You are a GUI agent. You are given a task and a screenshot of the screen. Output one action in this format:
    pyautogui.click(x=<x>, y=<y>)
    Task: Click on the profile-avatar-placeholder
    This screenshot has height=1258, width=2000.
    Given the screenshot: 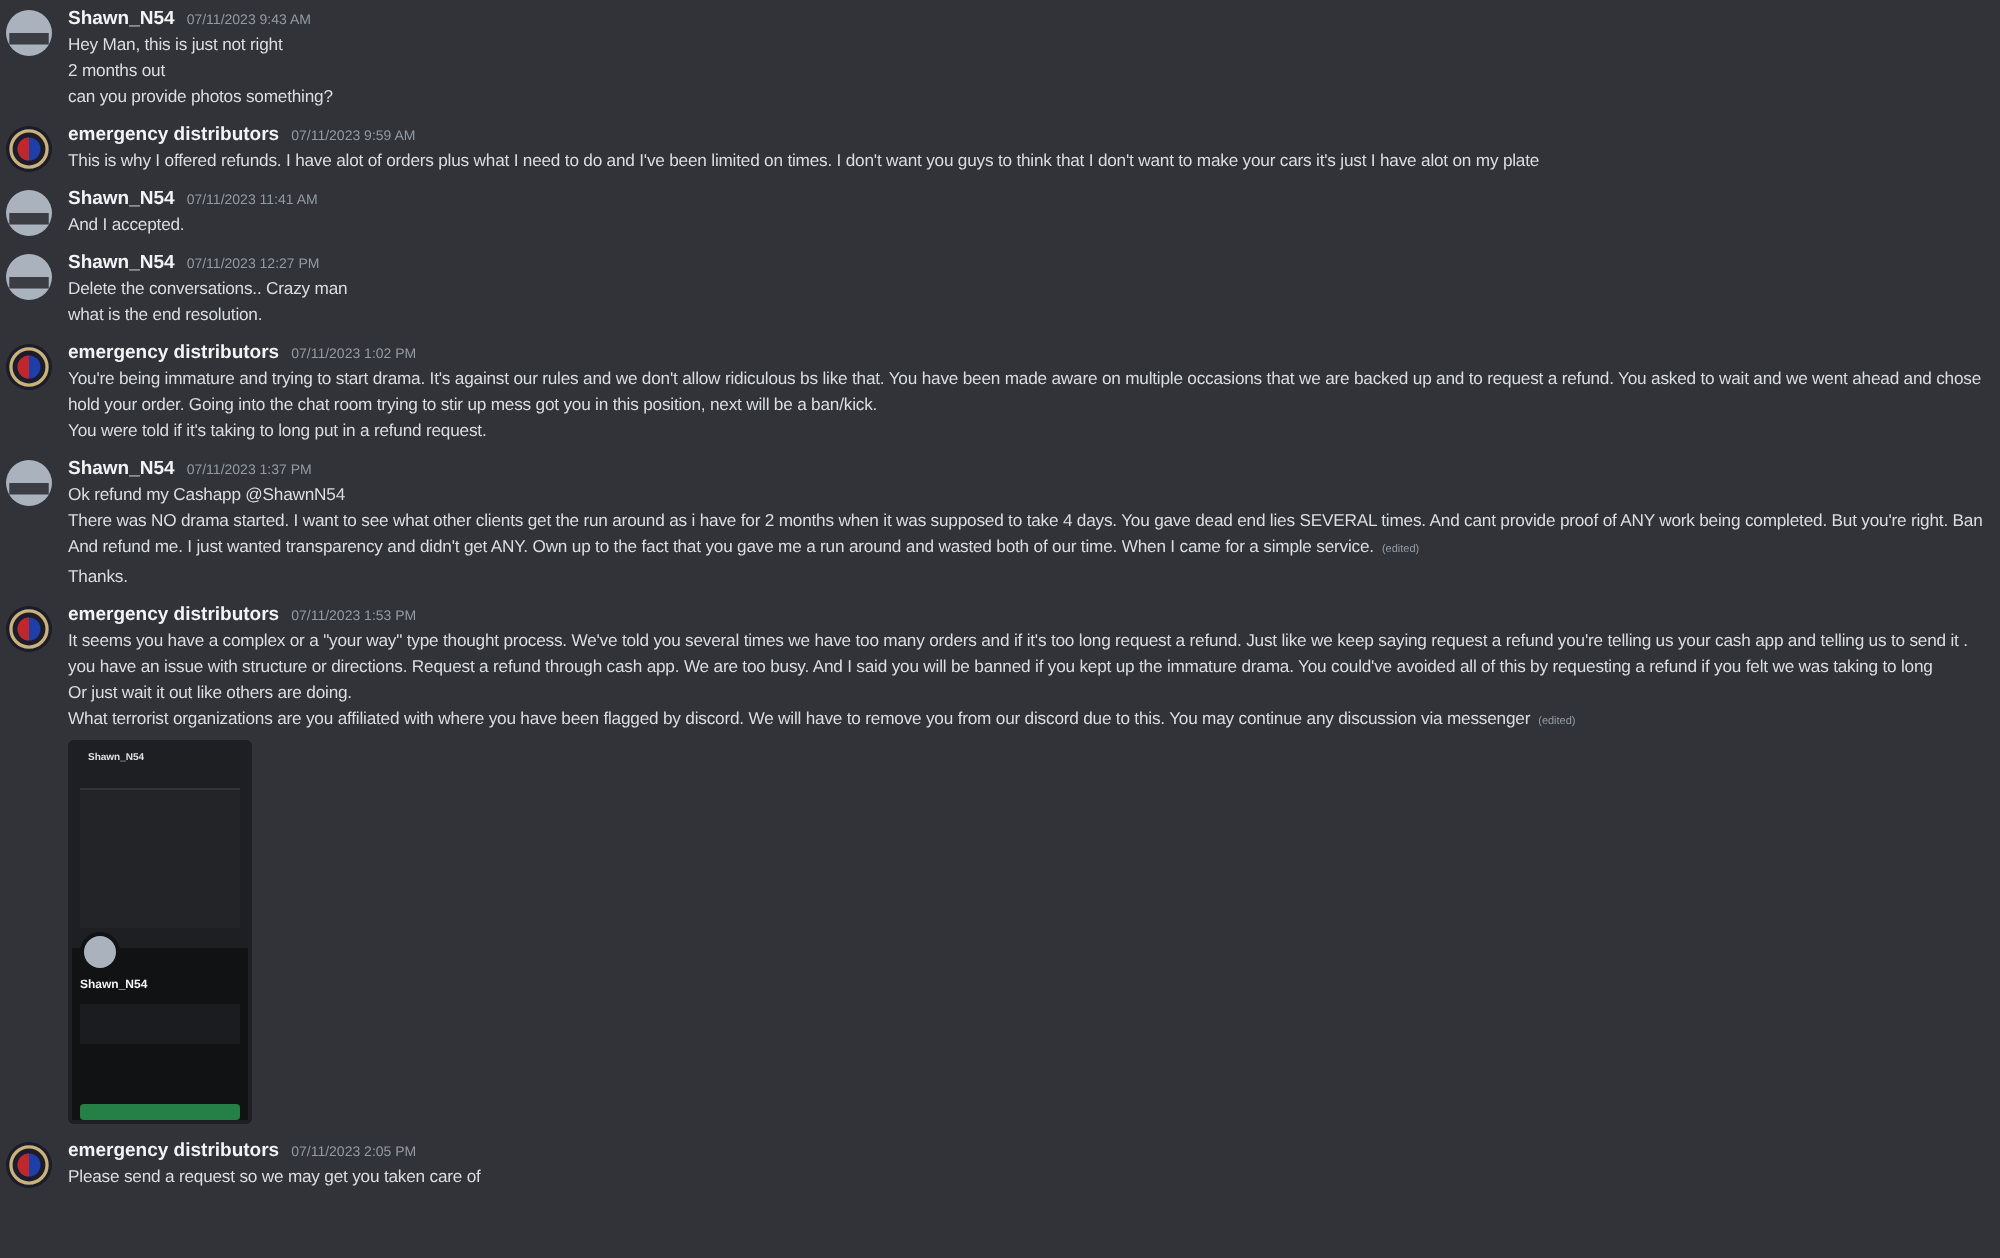 What is the action you would take?
    pyautogui.click(x=100, y=952)
    